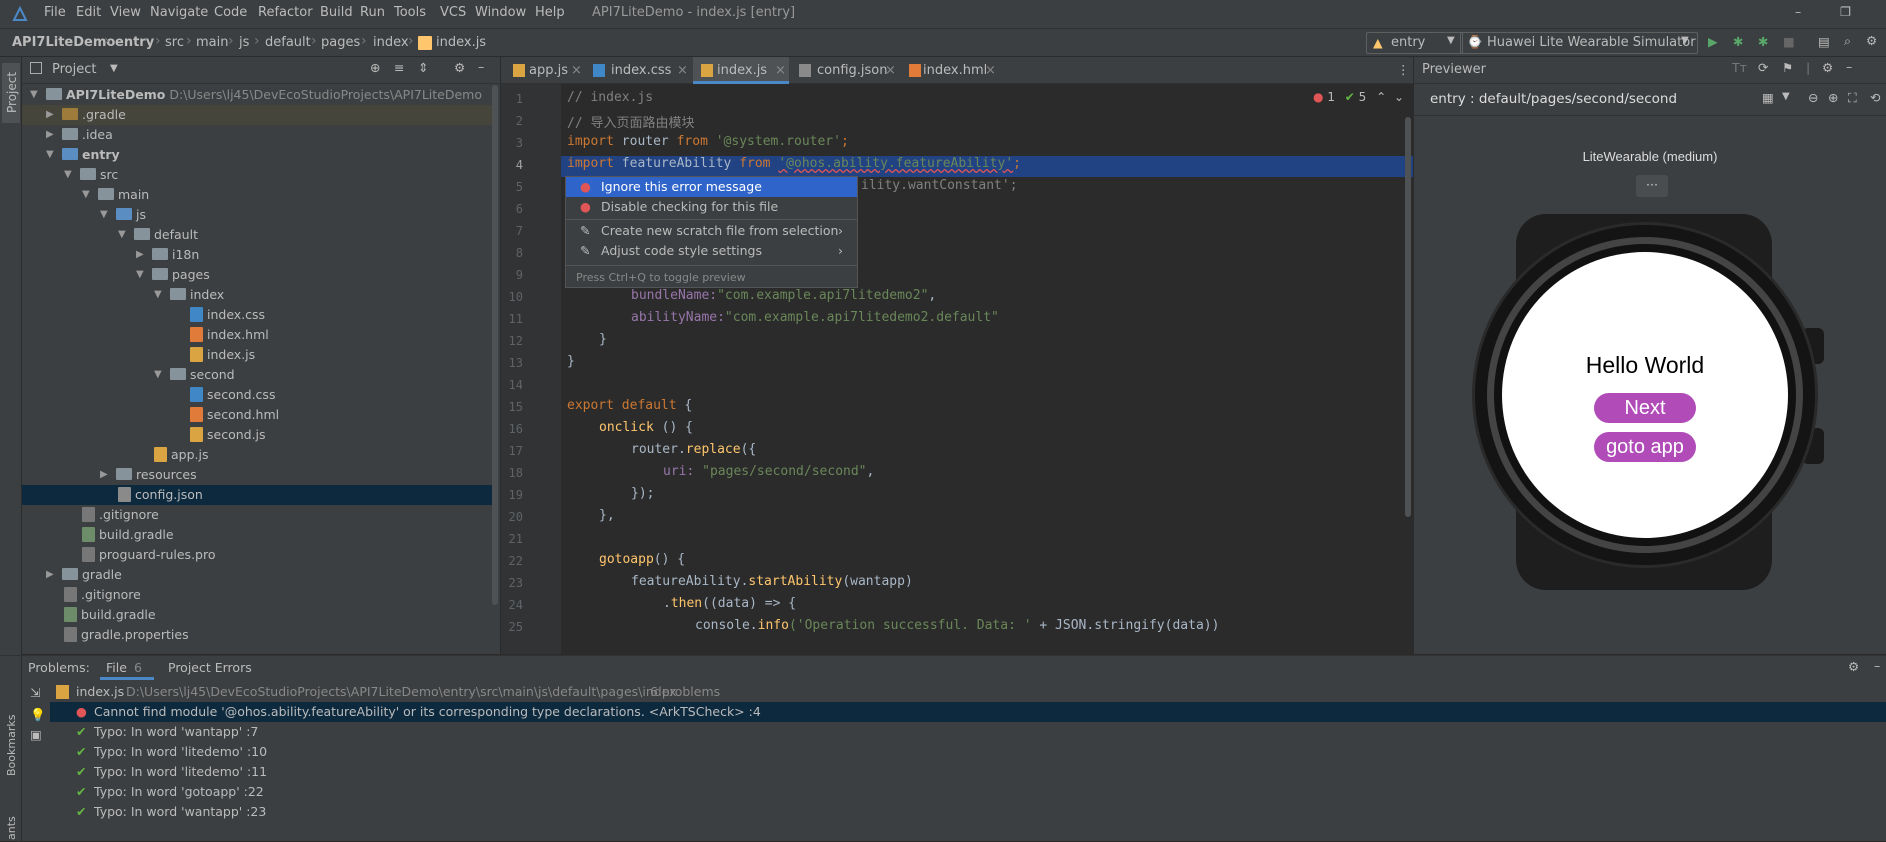 This screenshot has height=842, width=1886. What do you see at coordinates (1713, 41) in the screenshot?
I see `run-icon: ▶` at bounding box center [1713, 41].